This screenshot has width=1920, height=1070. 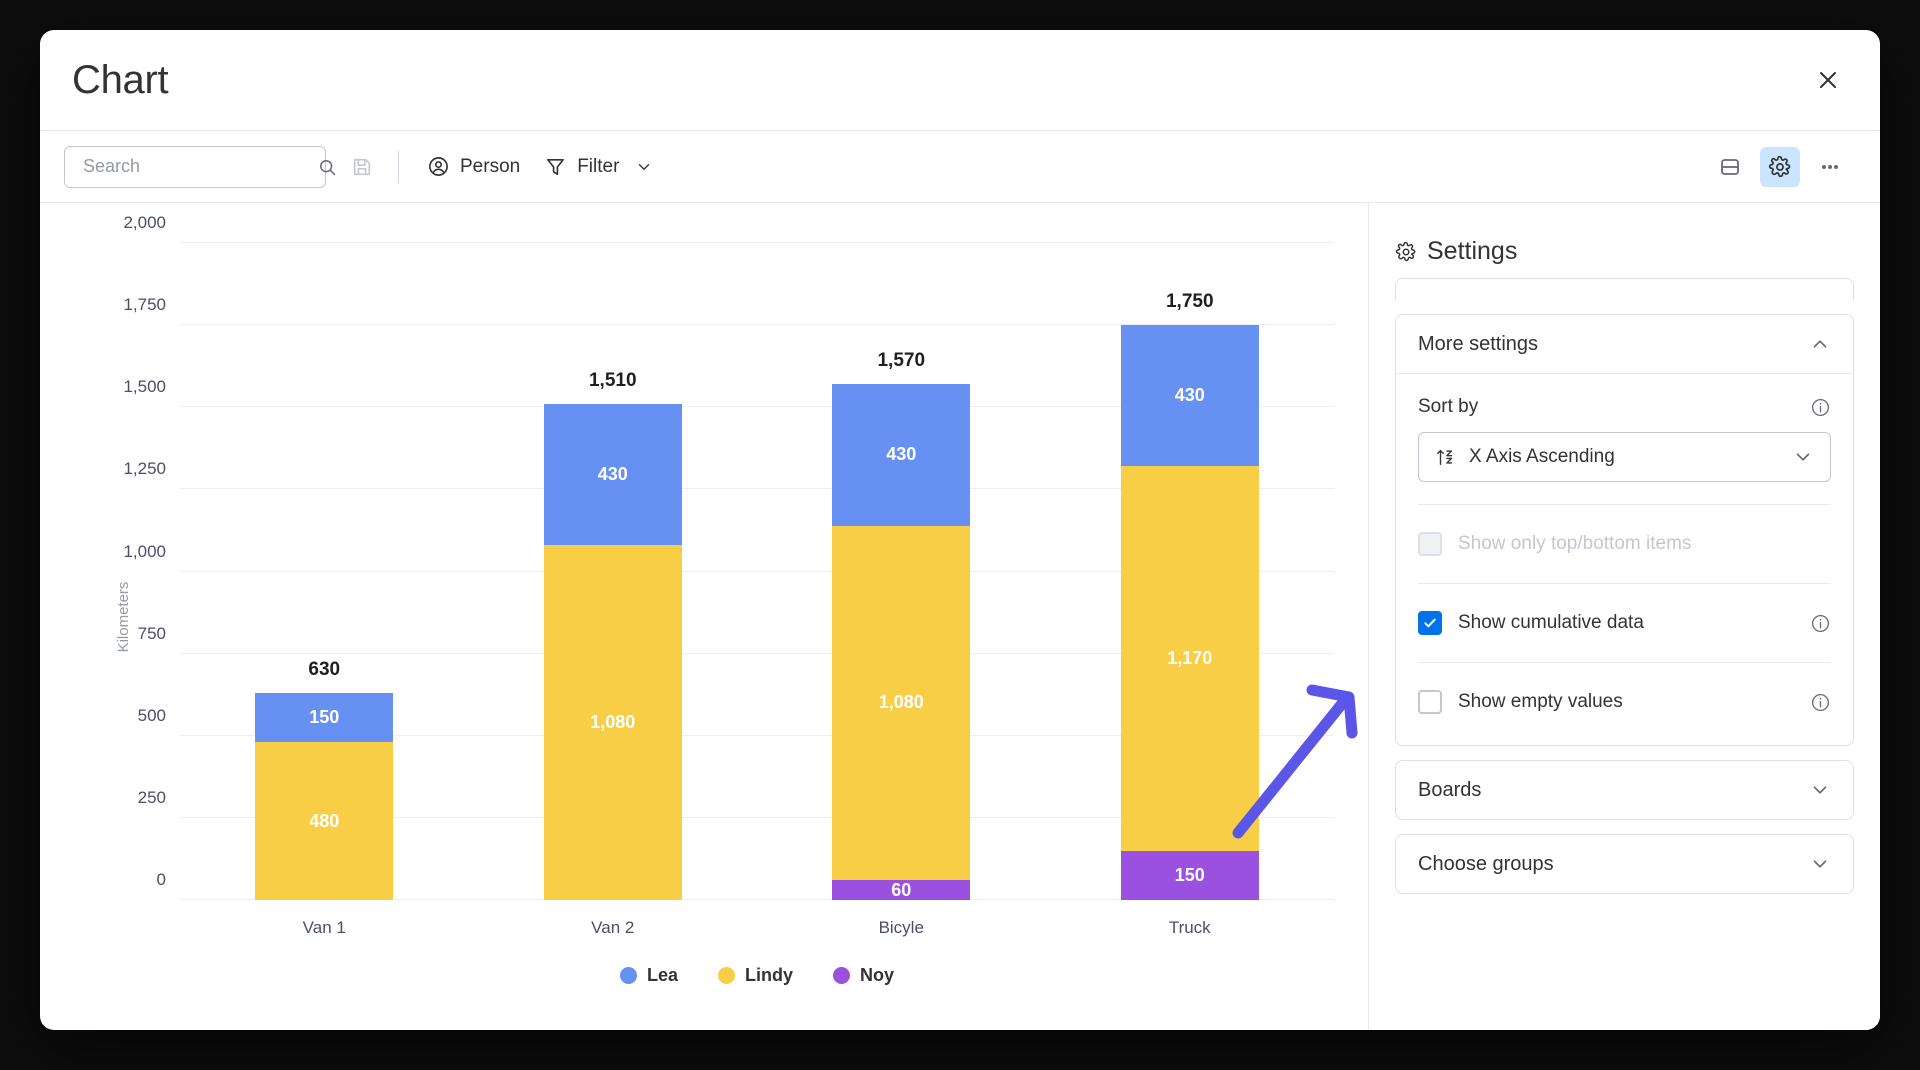 I want to click on y-axis-title: Kilometers, so click(x=123, y=616).